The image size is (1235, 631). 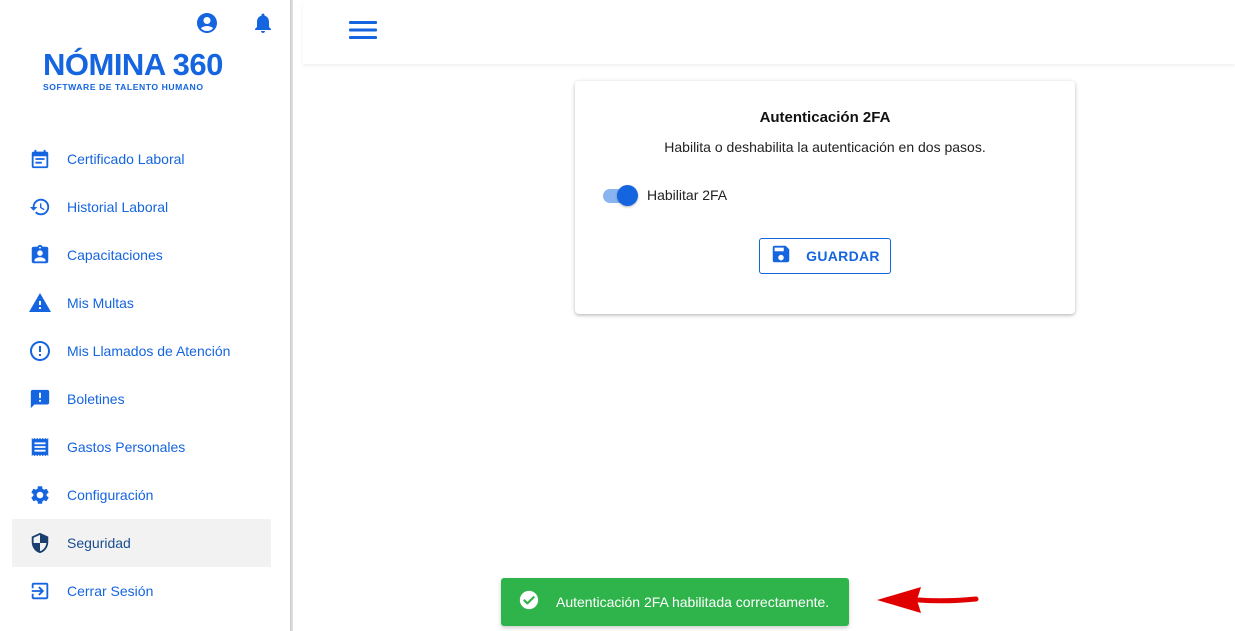 I want to click on hamburger-menu-icon, so click(x=363, y=32).